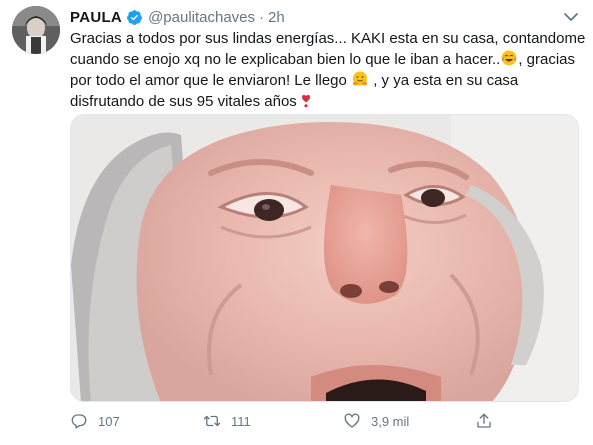 This screenshot has width=593, height=445. I want to click on tweet-text-segment: , gracias, so click(547, 59).